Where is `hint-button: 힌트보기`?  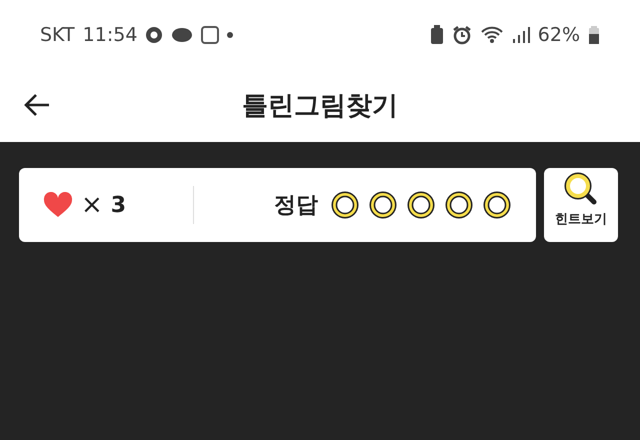 hint-button: 힌트보기 is located at coordinates (581, 205).